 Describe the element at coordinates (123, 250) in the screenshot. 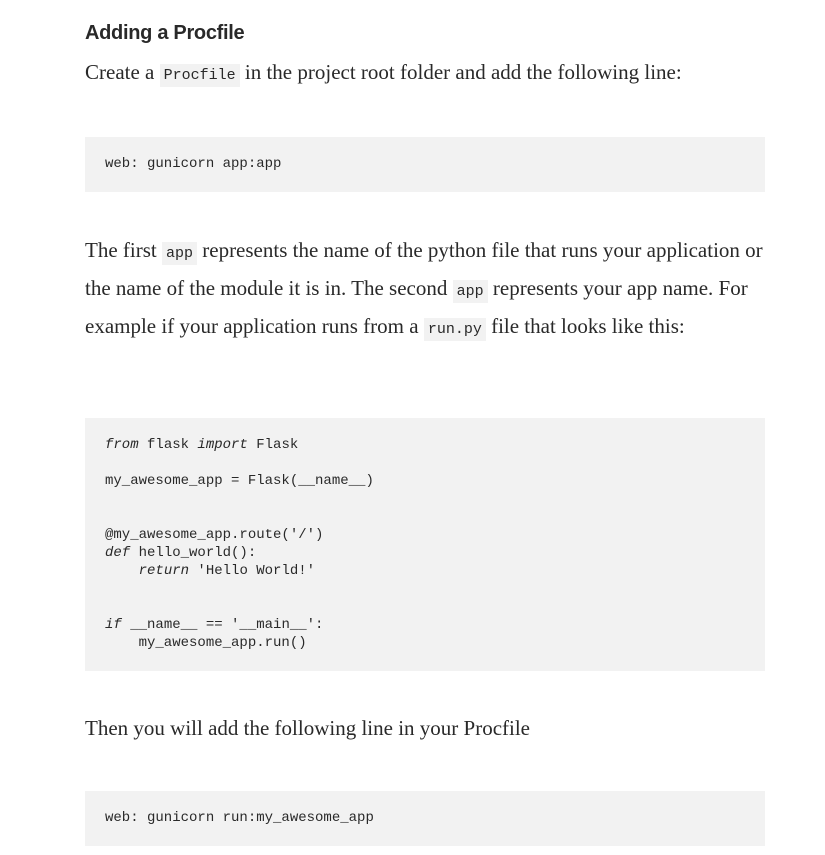

I see `explain-text-1: The first` at that location.